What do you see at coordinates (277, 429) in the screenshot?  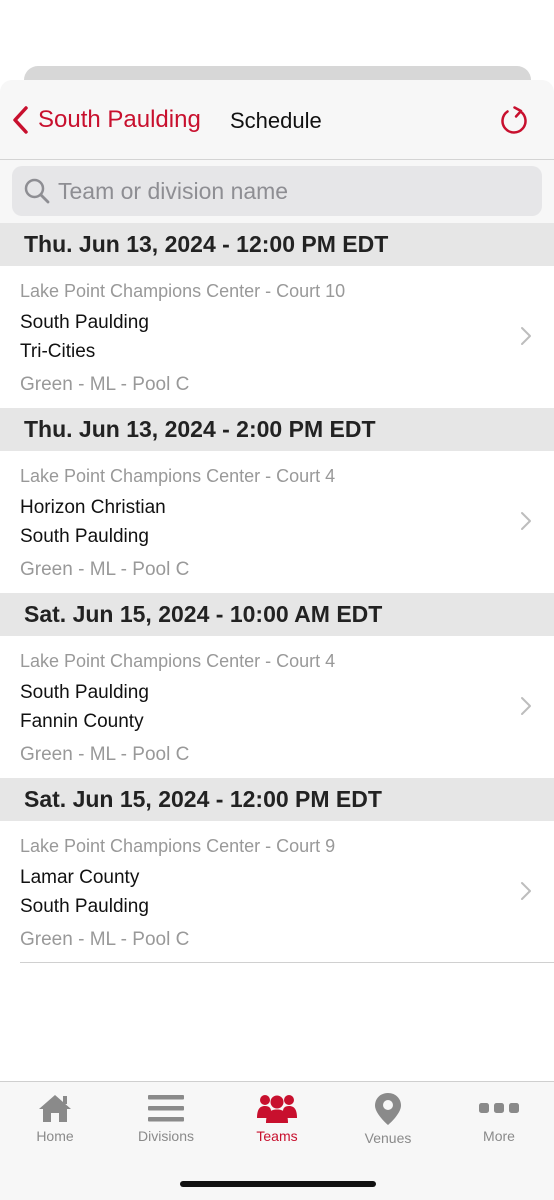 I see `game-date-header: Thu. Jun 13, 2024 - 2:00 PM EDT` at bounding box center [277, 429].